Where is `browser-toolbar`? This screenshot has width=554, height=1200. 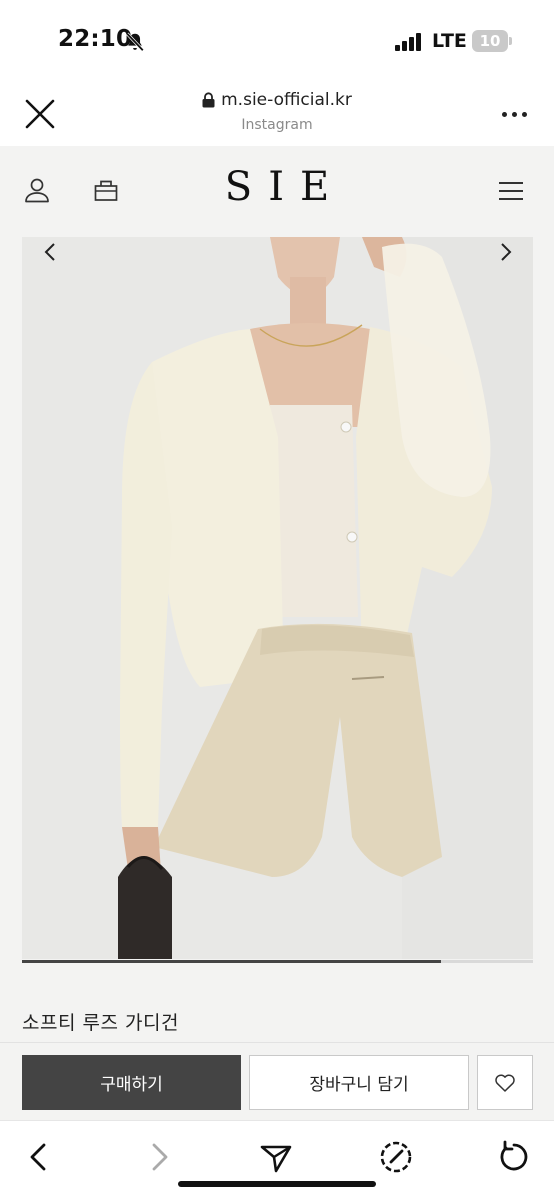 browser-toolbar is located at coordinates (277, 1160).